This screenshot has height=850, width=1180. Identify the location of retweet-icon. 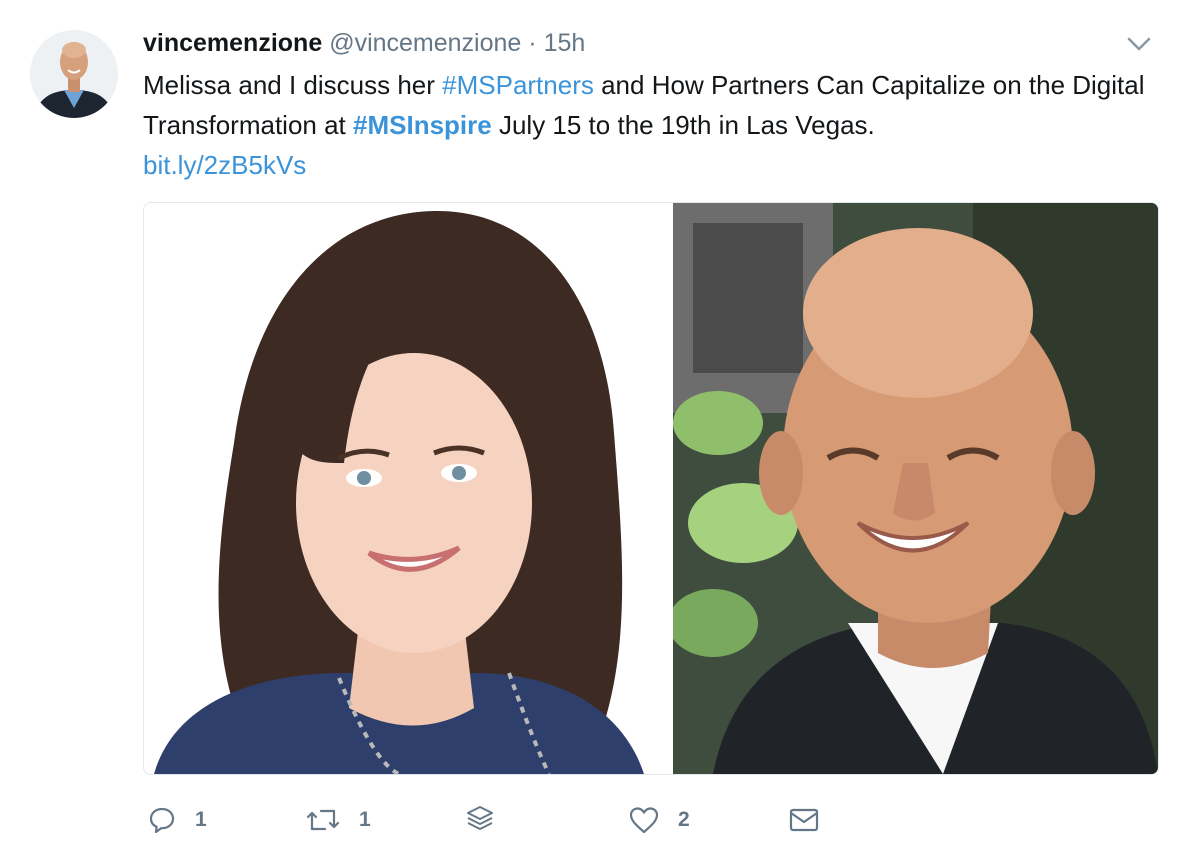
(323, 820).